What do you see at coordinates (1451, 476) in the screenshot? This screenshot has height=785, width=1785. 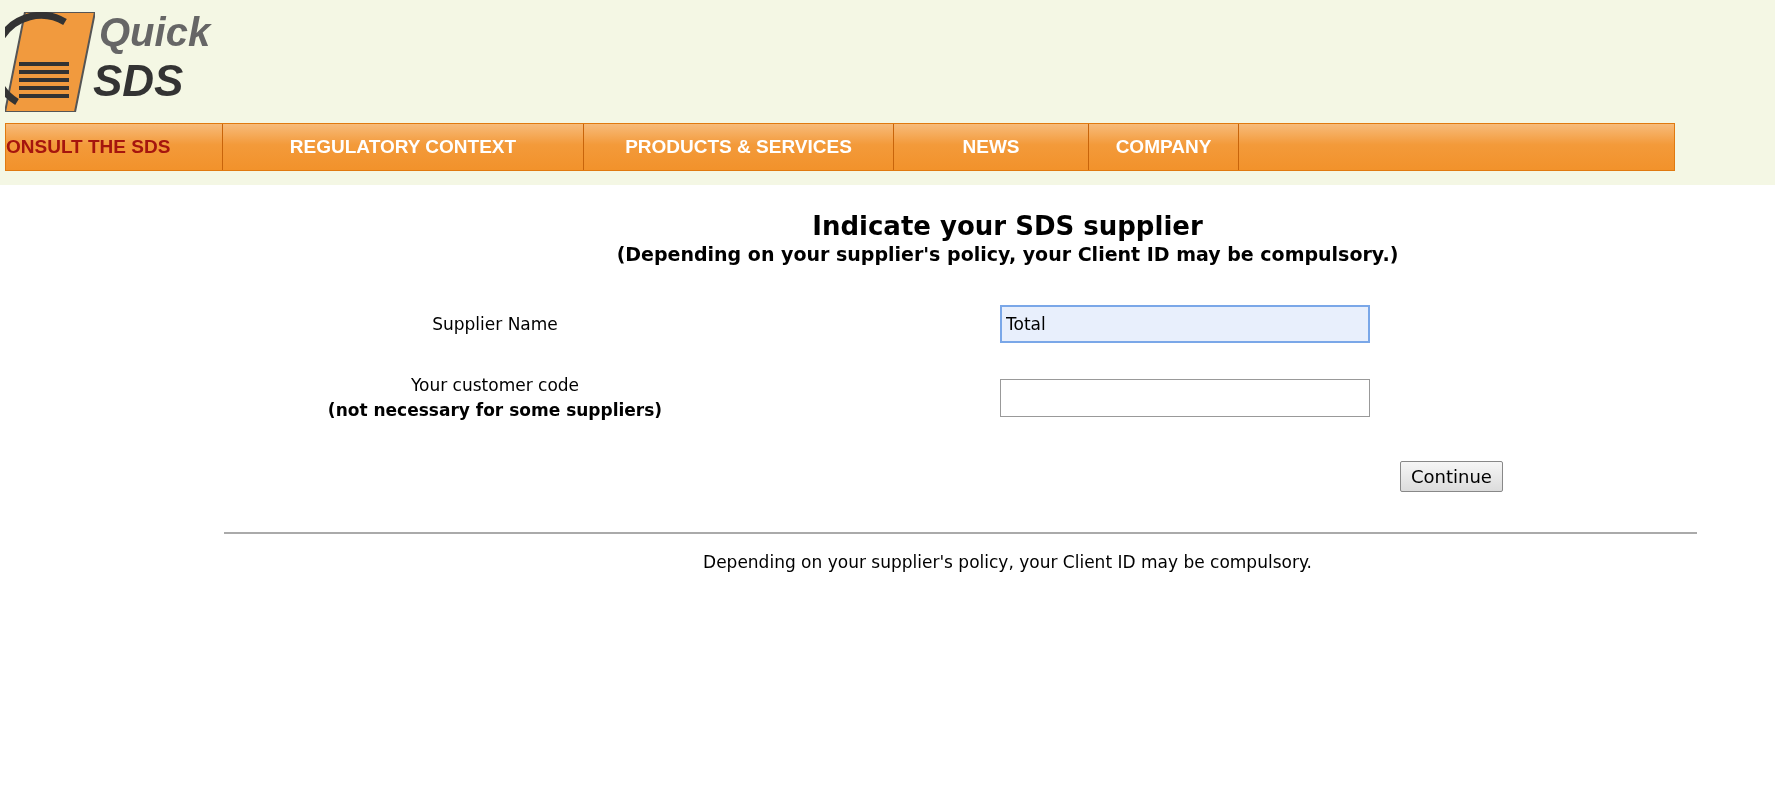 I see `continue-button: Continue` at bounding box center [1451, 476].